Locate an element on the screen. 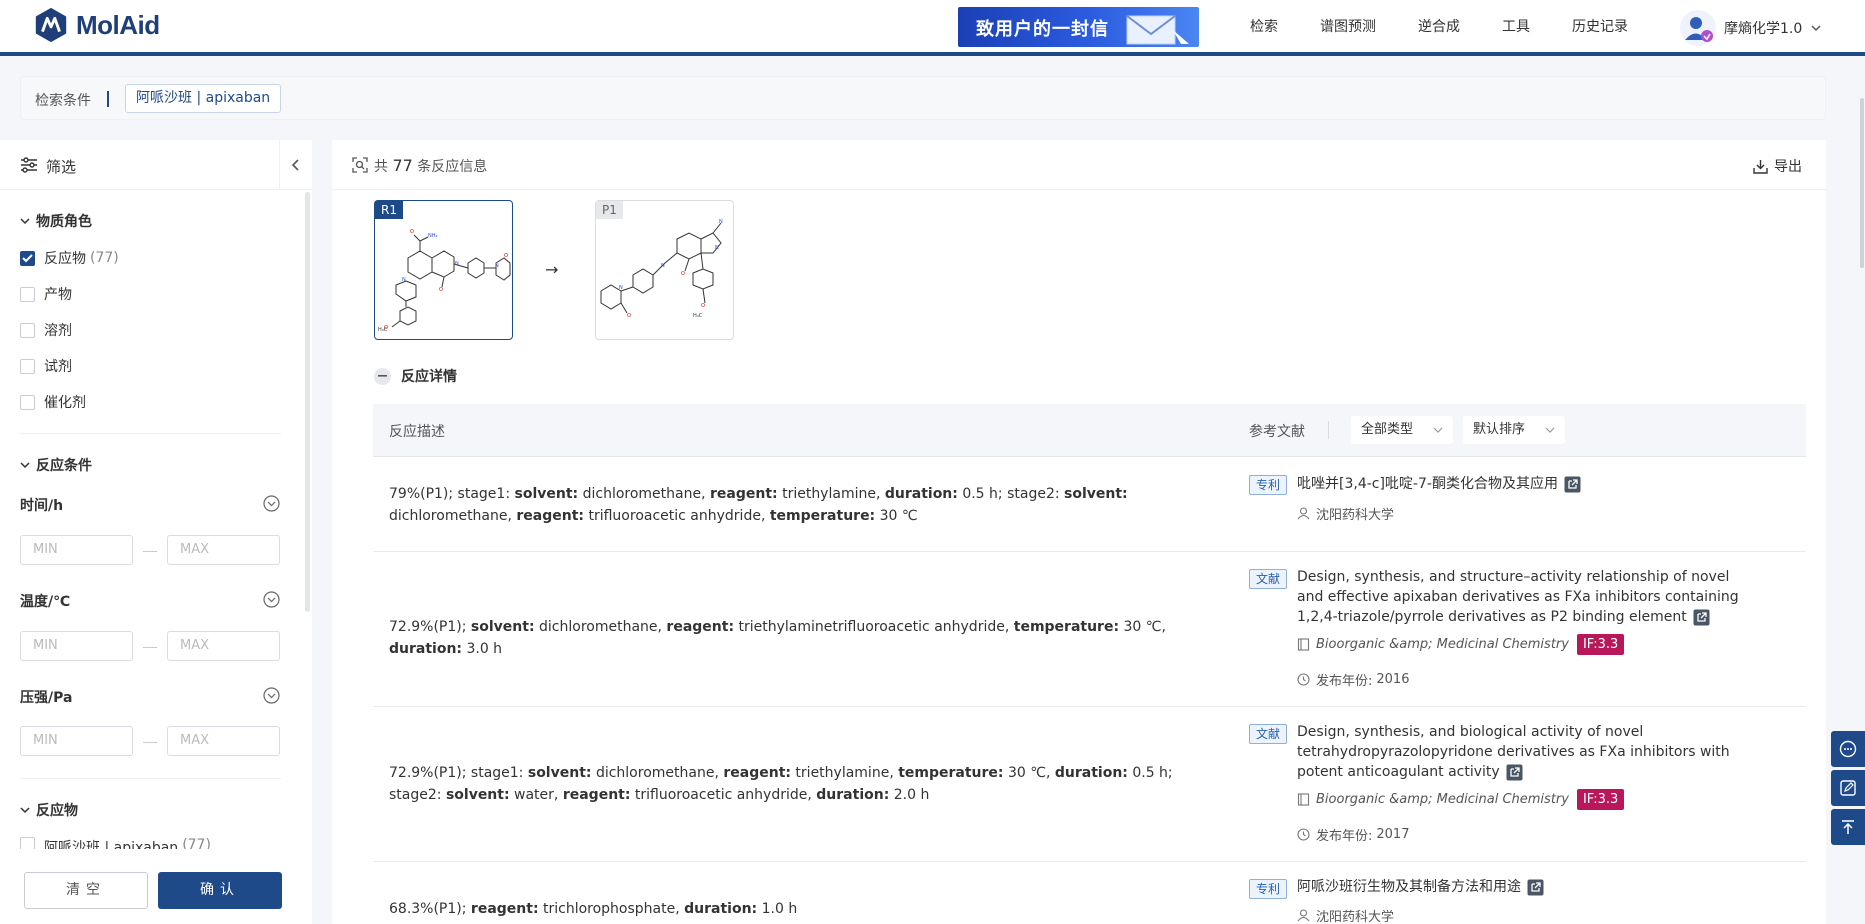 This screenshot has height=924, width=1865. user-icon is located at coordinates (1303, 513).